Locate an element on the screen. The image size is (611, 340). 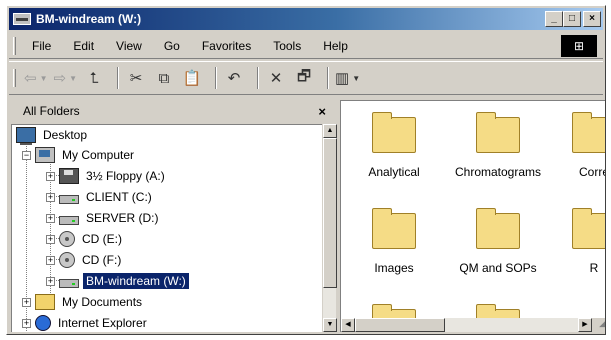
minimize-button: _ is located at coordinates (554, 19).